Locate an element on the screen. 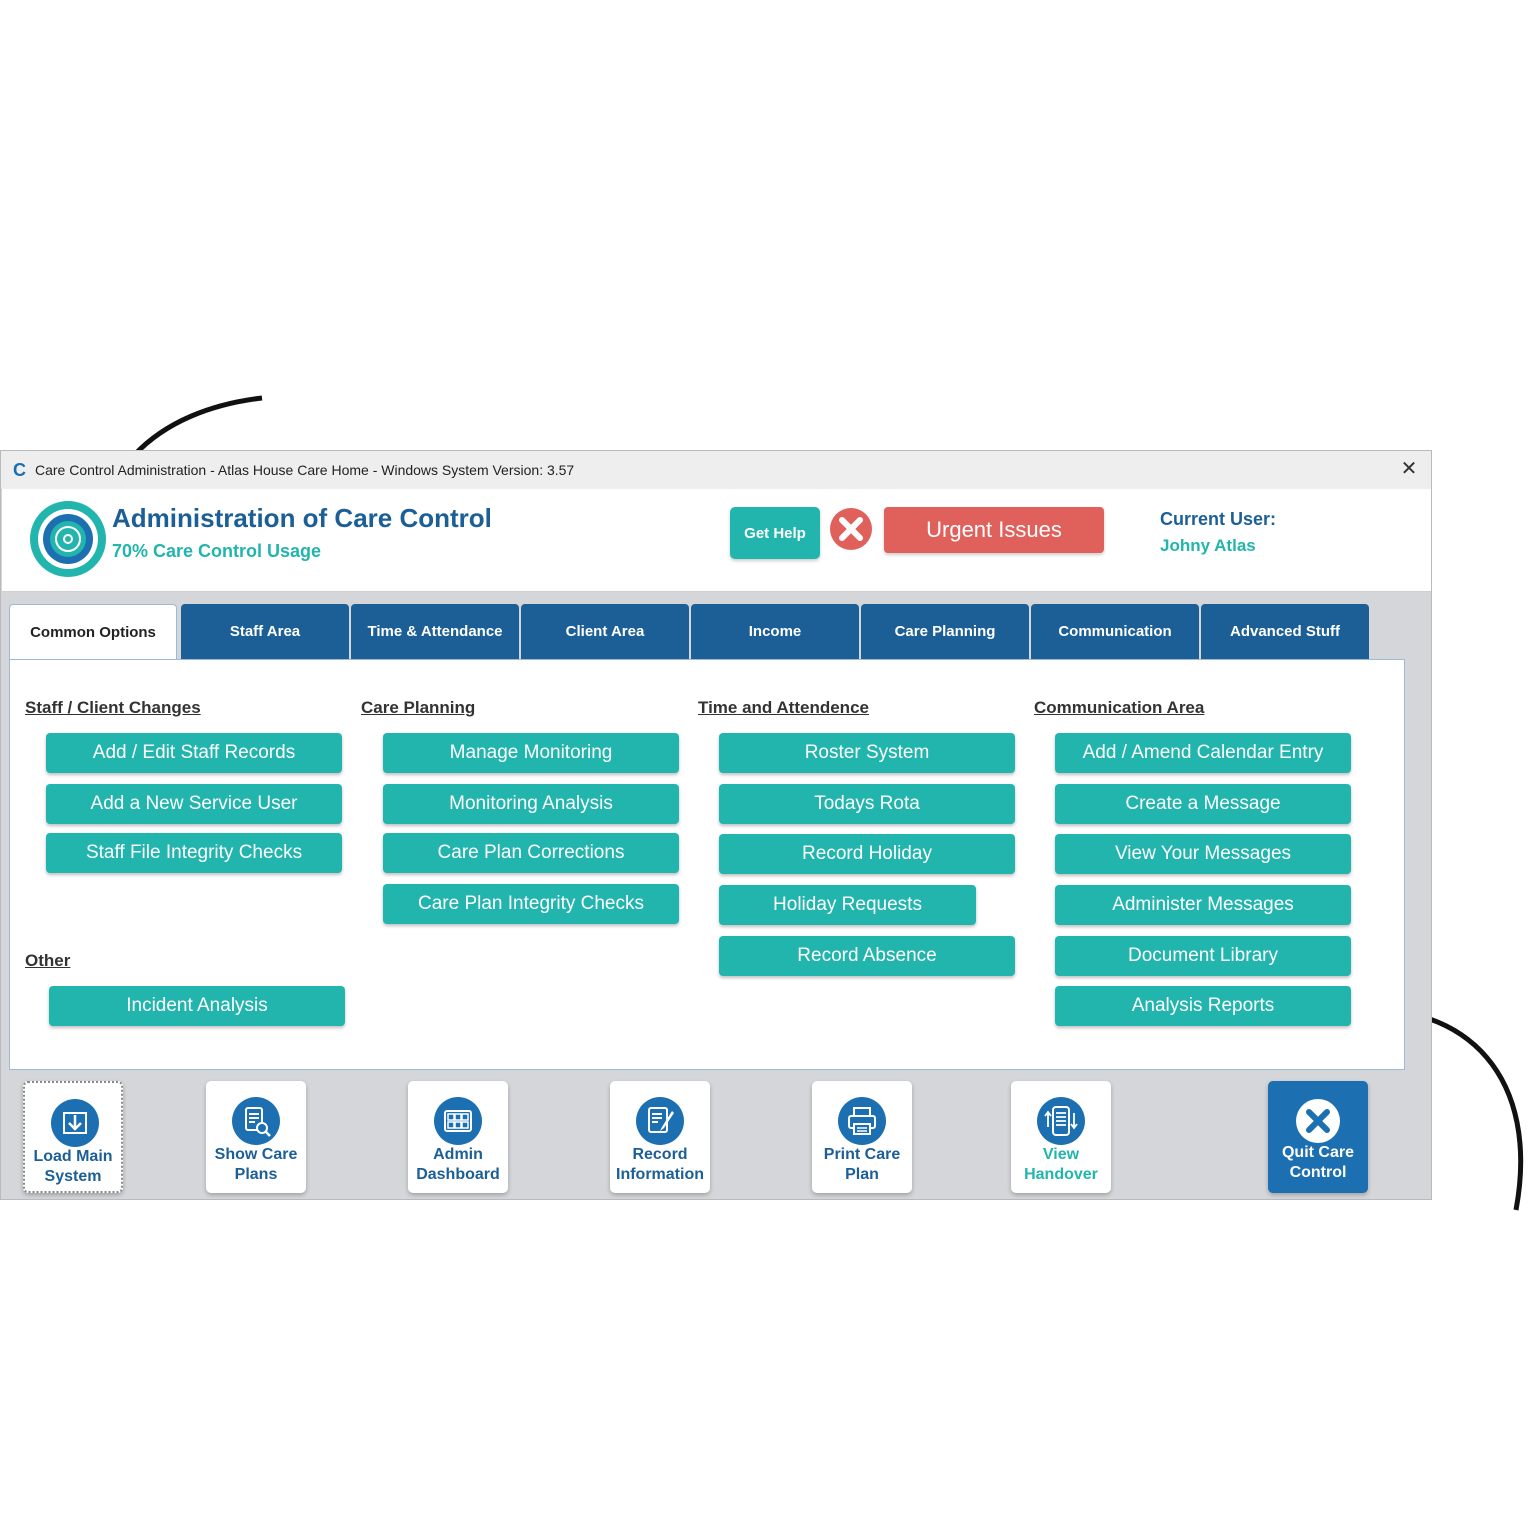  record-info-label-2: Information is located at coordinates (660, 1174).